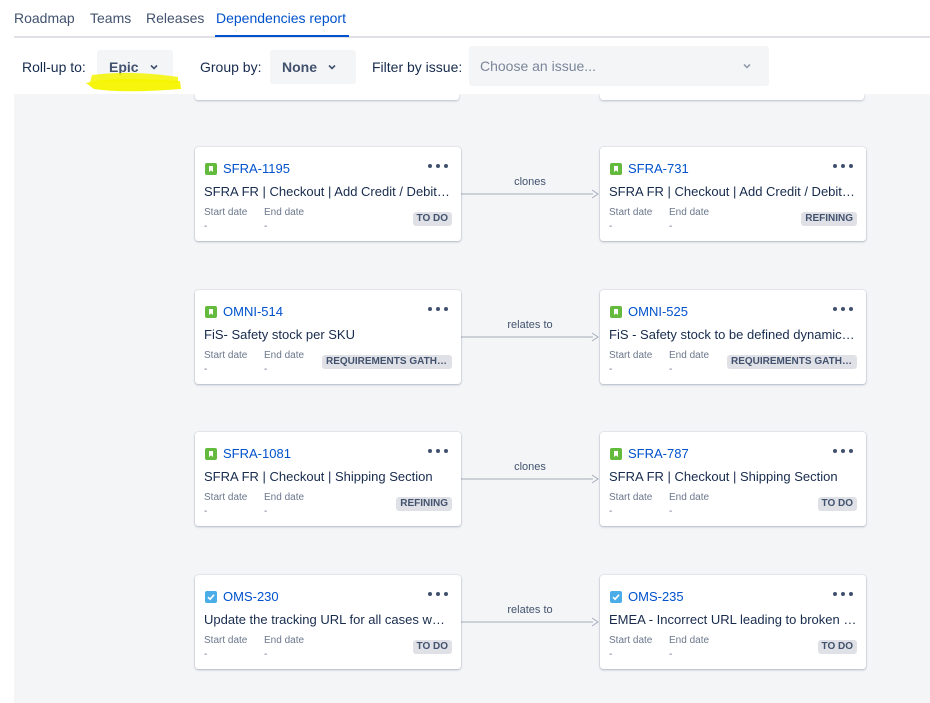  I want to click on issue-key-link: OMS-230, so click(251, 596).